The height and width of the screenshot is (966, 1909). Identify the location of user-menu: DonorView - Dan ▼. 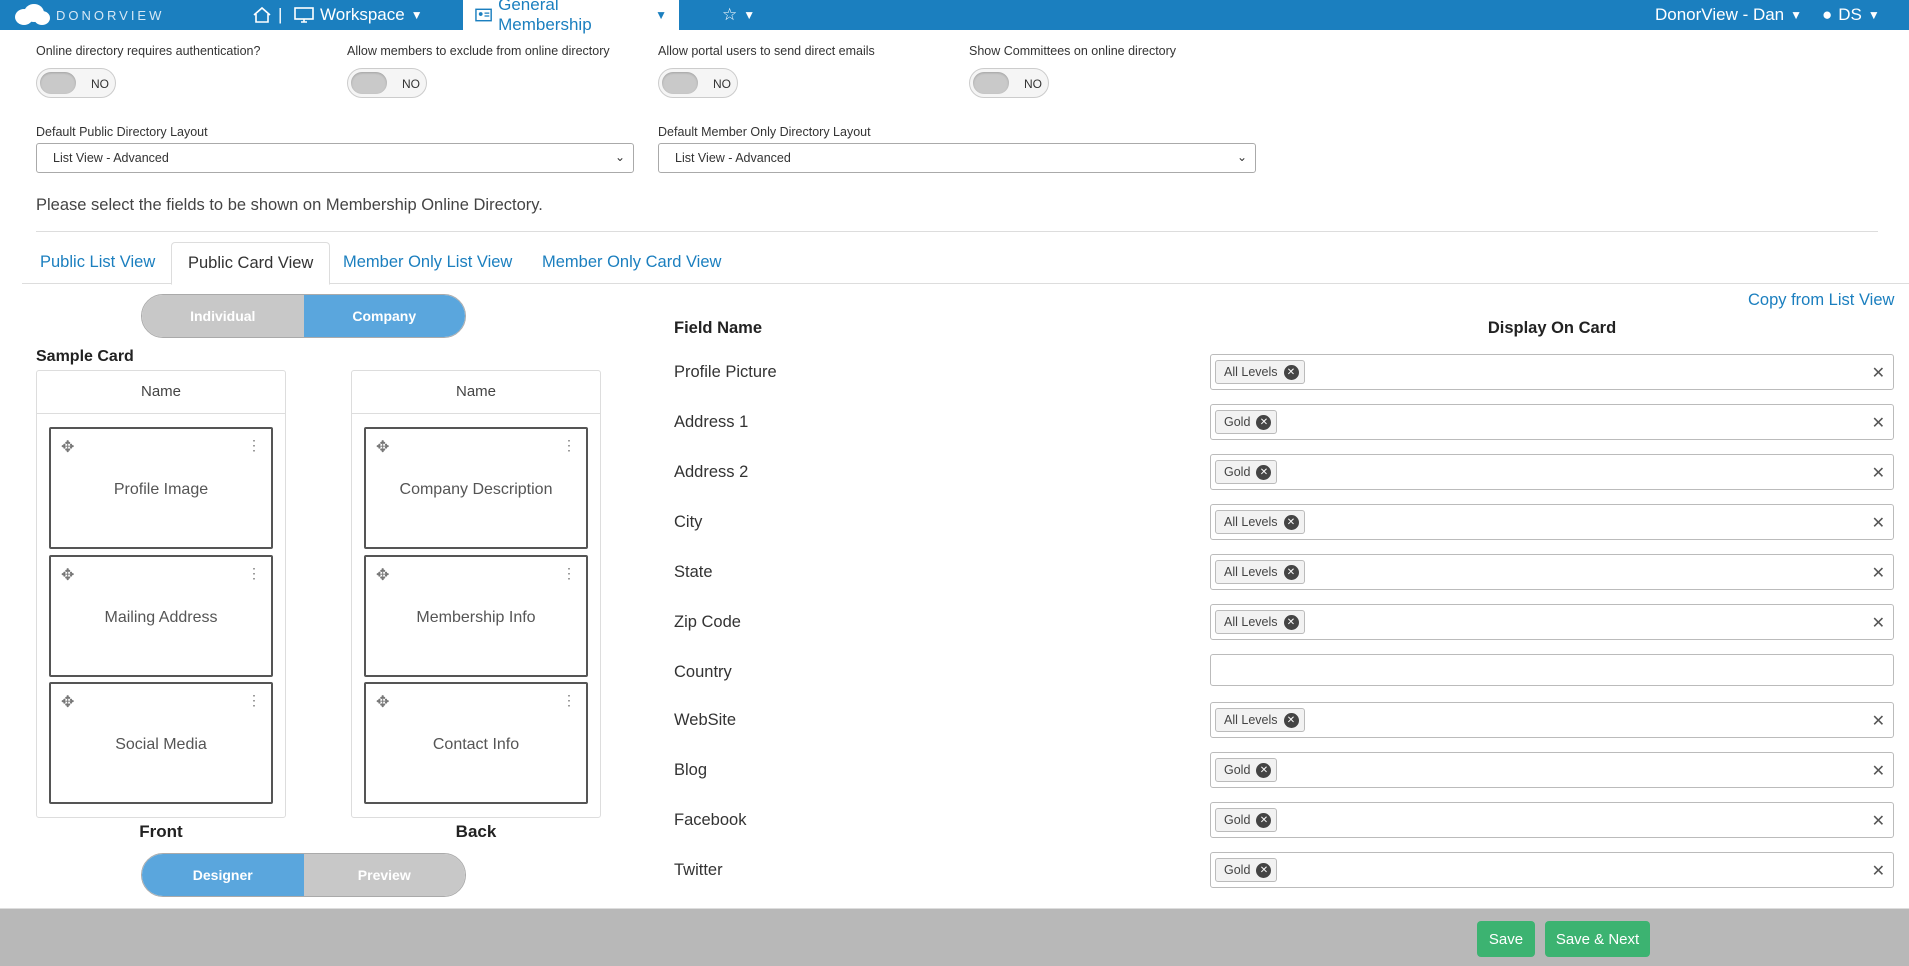
(1728, 15).